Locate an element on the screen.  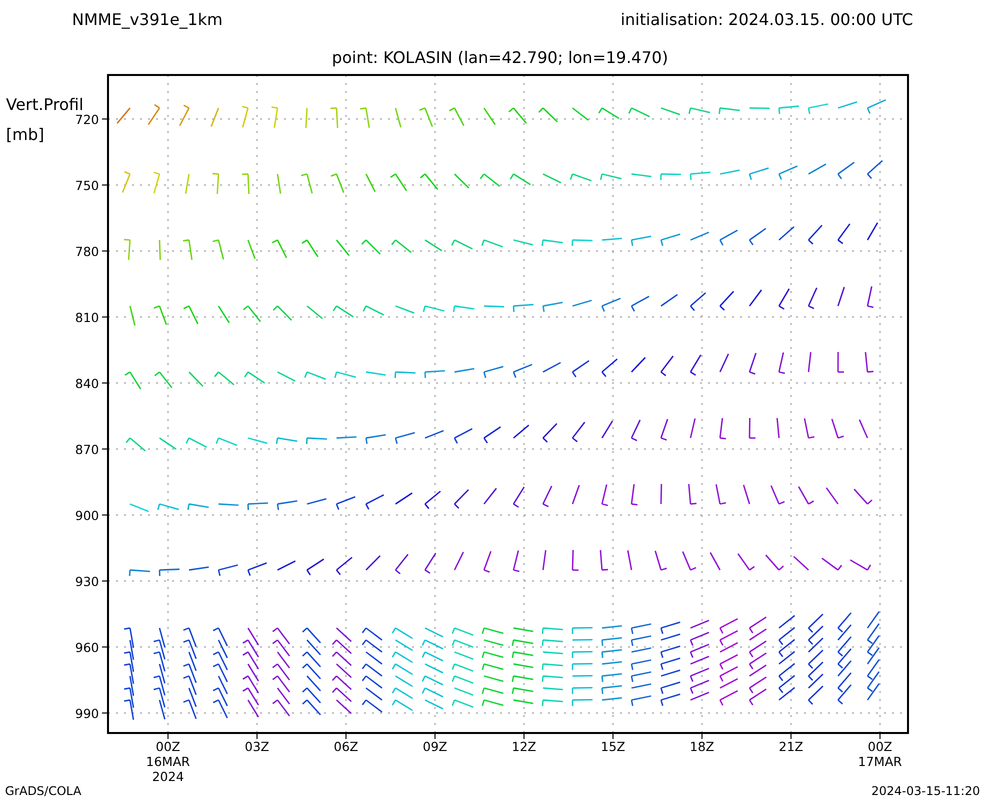
x-tick-label: 06Z is located at coordinates (346, 746).